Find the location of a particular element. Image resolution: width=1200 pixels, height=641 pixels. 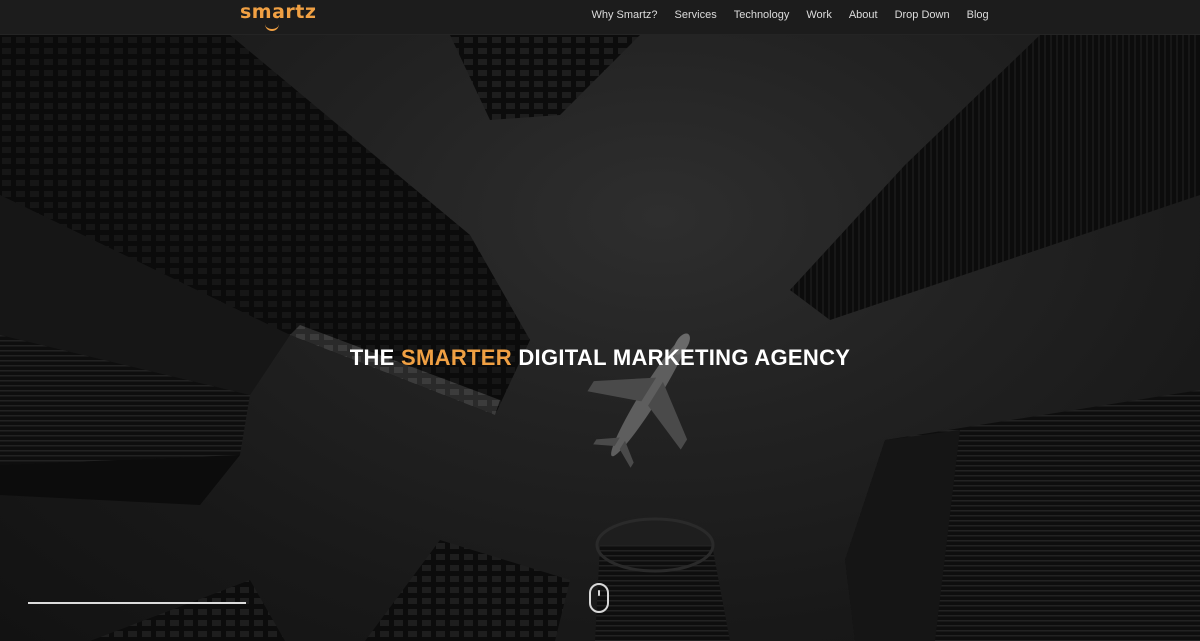

hero-headline: THE SMARTER DIGITAL MARKETING AGENCY is located at coordinates (600, 358).